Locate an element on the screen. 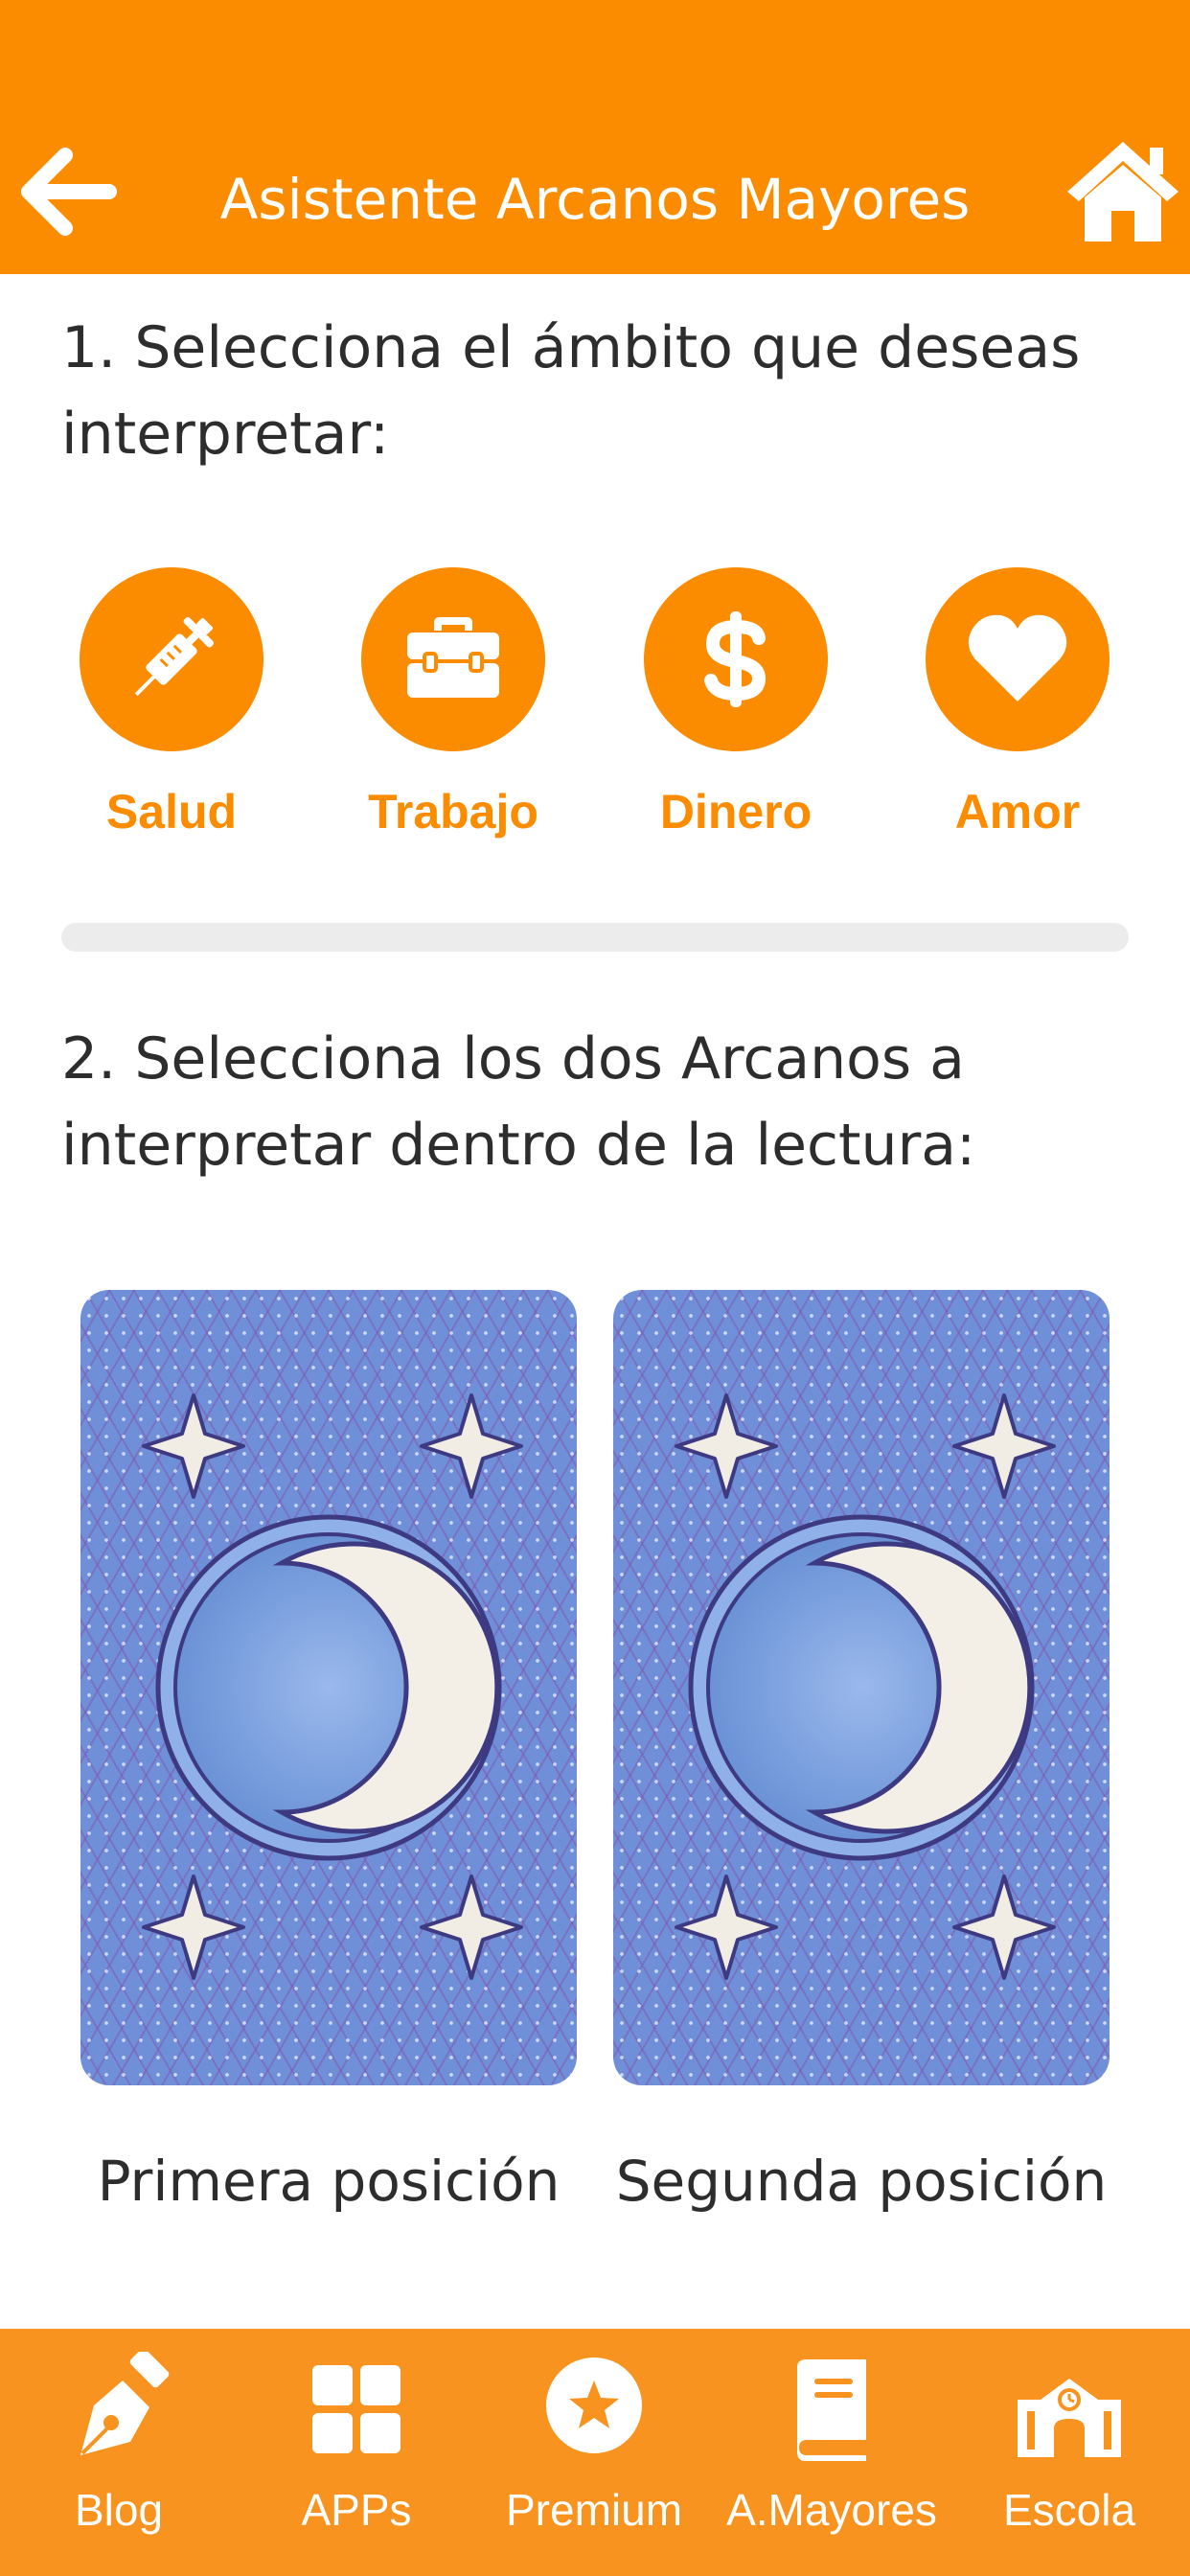 The image size is (1190, 2576). nav-escola-label: Escola is located at coordinates (1069, 2510).